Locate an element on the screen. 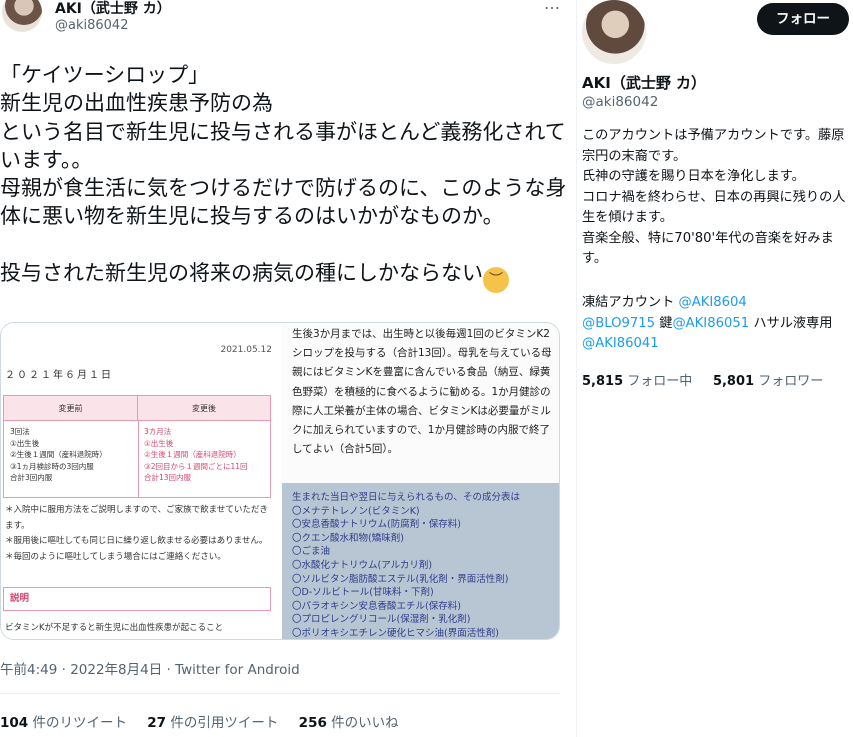 This screenshot has height=737, width=853. doc-header-before: 変更前 is located at coordinates (71, 408).